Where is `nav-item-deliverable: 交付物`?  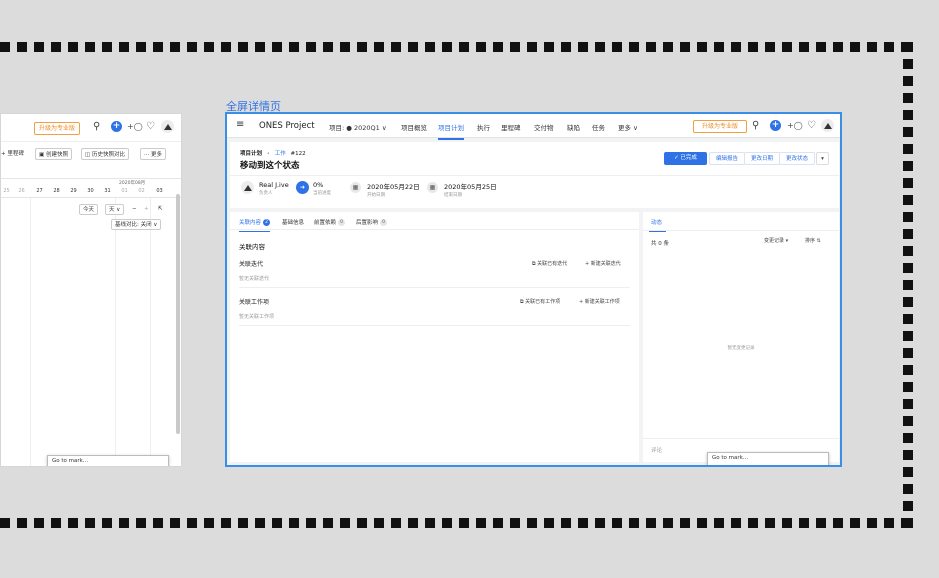
nav-item-deliverable: 交付物 is located at coordinates (544, 127).